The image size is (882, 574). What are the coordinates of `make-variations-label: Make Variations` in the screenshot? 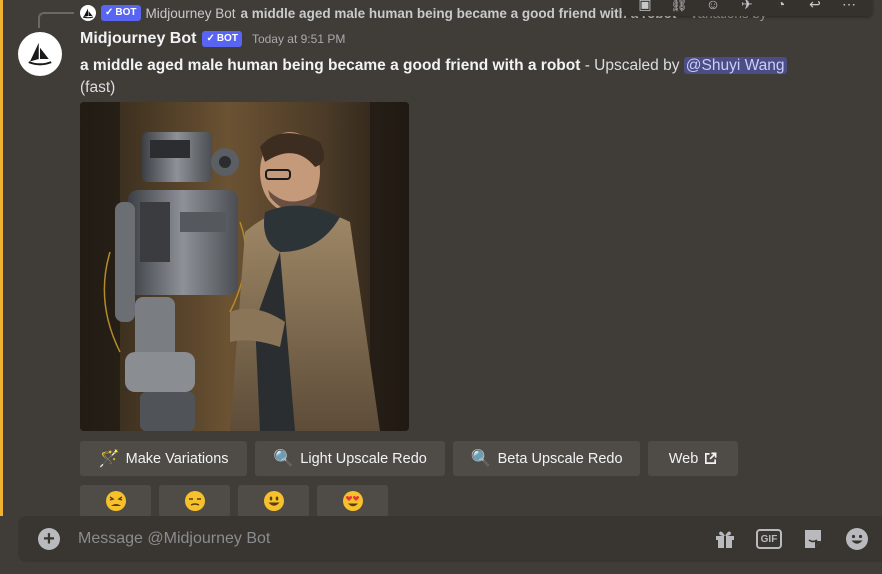 It's located at (177, 458).